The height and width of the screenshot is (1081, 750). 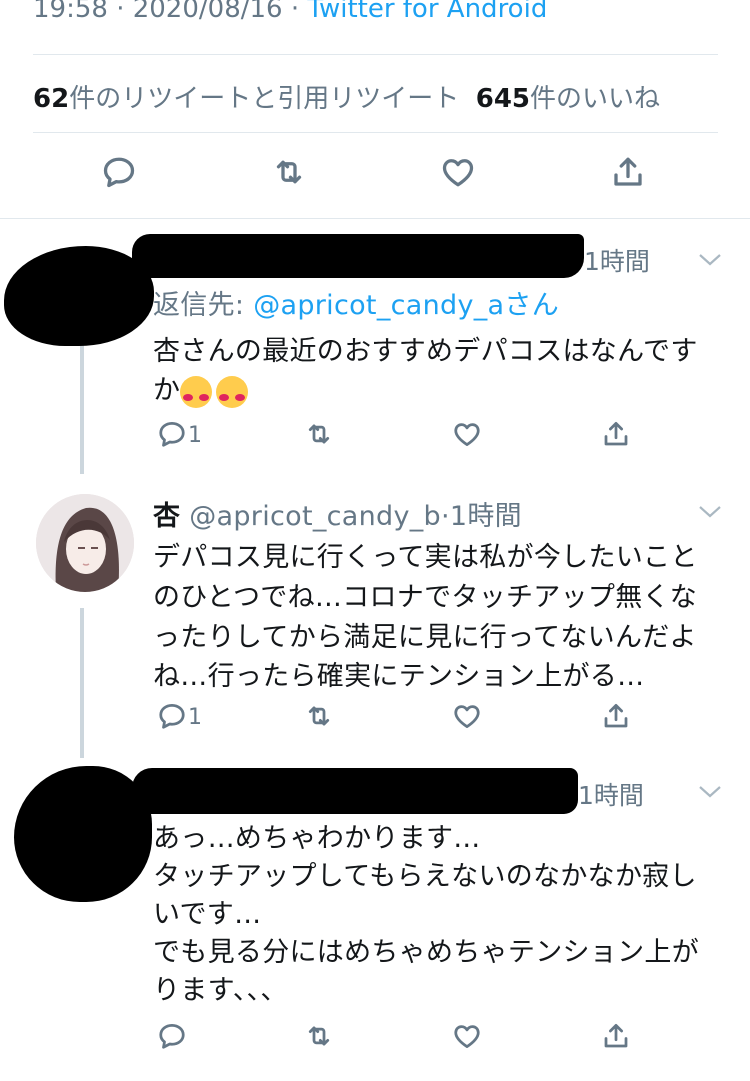 I want to click on tweet-timestamp: 19:58 · 2020/08/16 · Twitter for Android, so click(x=290, y=12).